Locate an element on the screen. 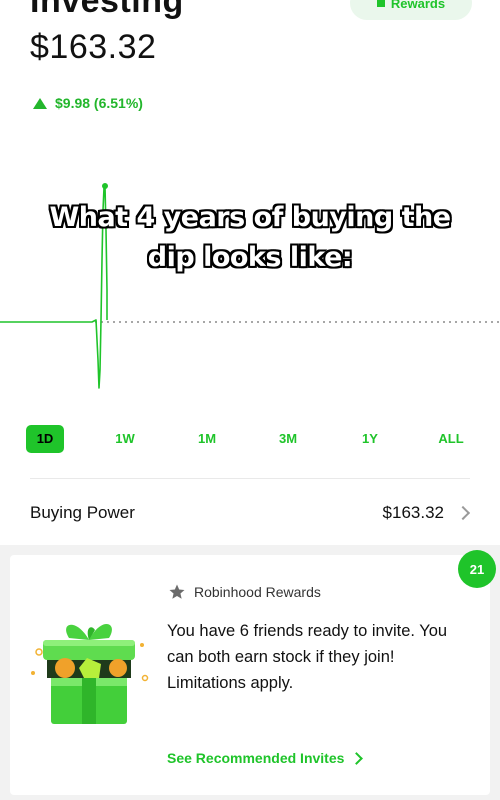  range-1d: 1D is located at coordinates (45, 439).